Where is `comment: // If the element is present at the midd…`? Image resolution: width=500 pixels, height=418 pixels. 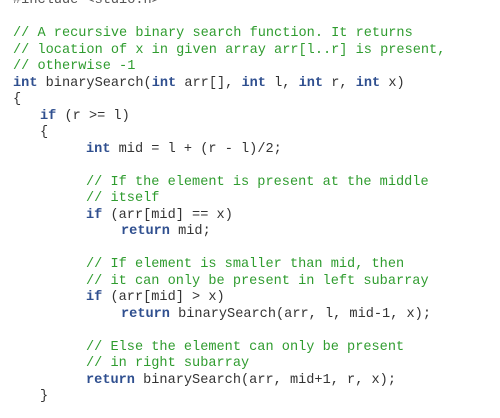 comment: // If the element is present at the midd… is located at coordinates (257, 182).